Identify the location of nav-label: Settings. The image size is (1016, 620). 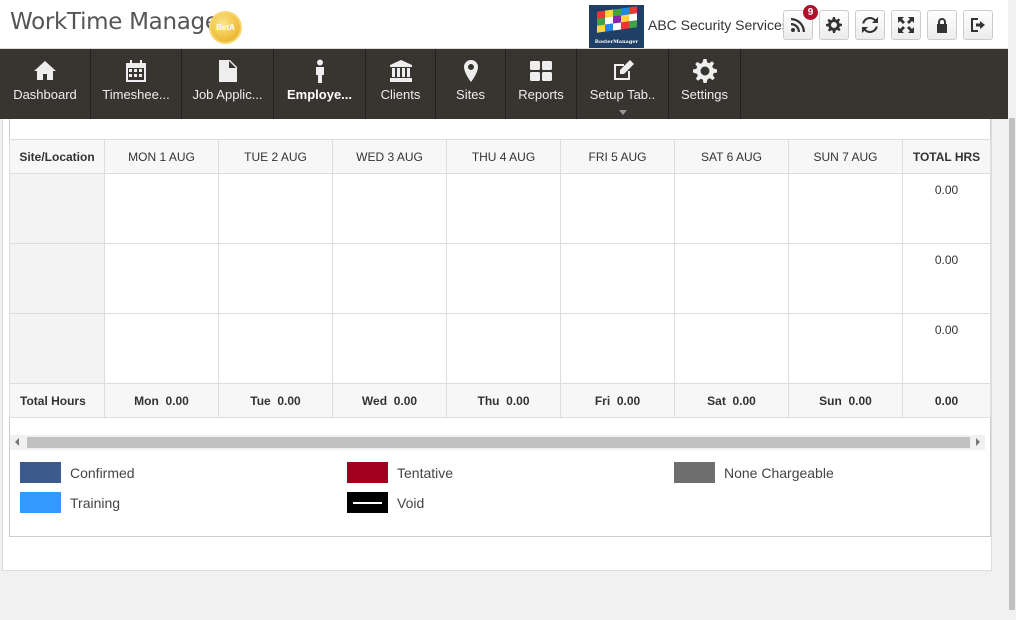
(704, 94).